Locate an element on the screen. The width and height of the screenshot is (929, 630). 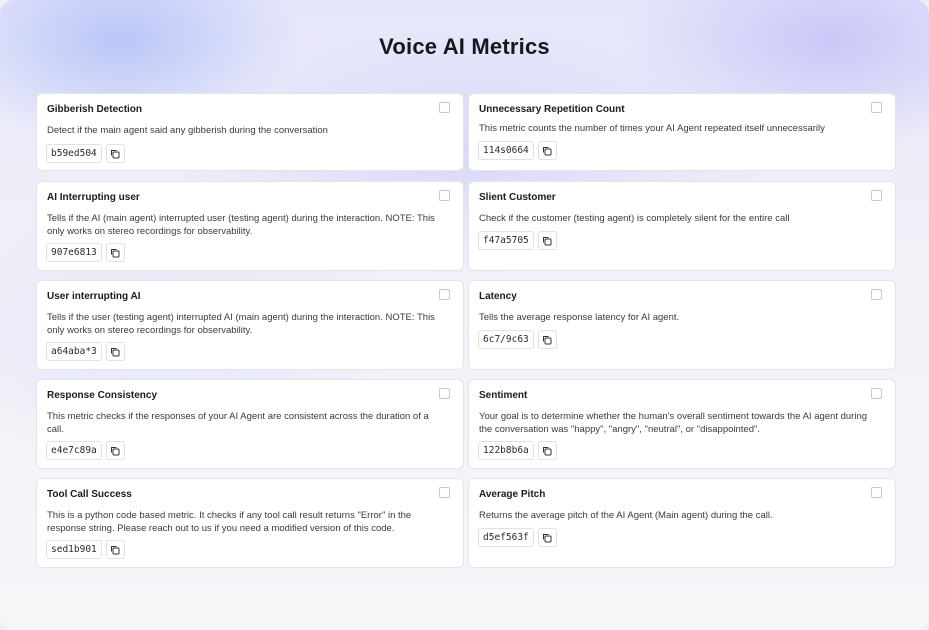
metric-id-row: 907e6813 is located at coordinates (85, 252).